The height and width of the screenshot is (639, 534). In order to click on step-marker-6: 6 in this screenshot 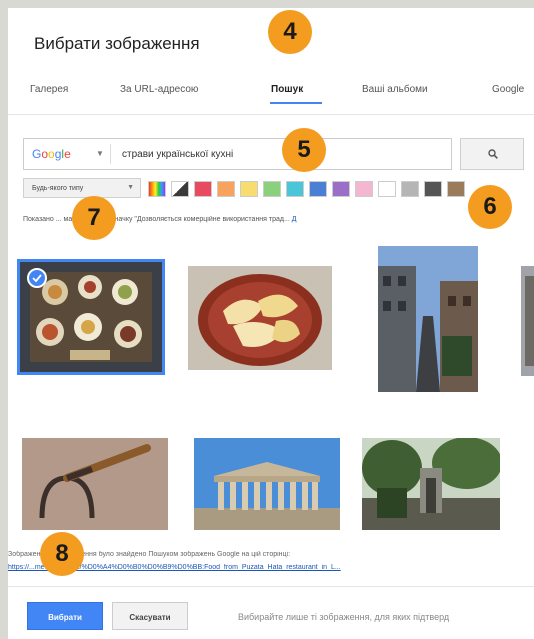, I will do `click(490, 207)`.